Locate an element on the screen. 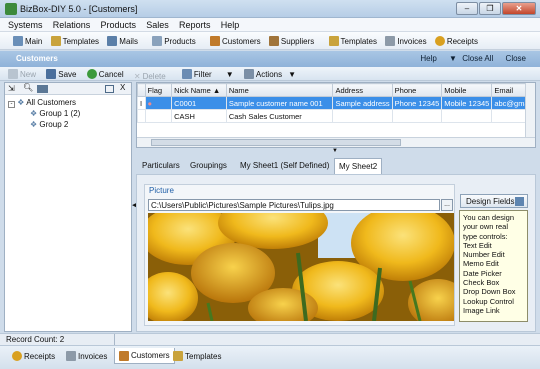 Image resolution: width=540 pixels, height=369 pixels. save-button: Save is located at coordinates (61, 74).